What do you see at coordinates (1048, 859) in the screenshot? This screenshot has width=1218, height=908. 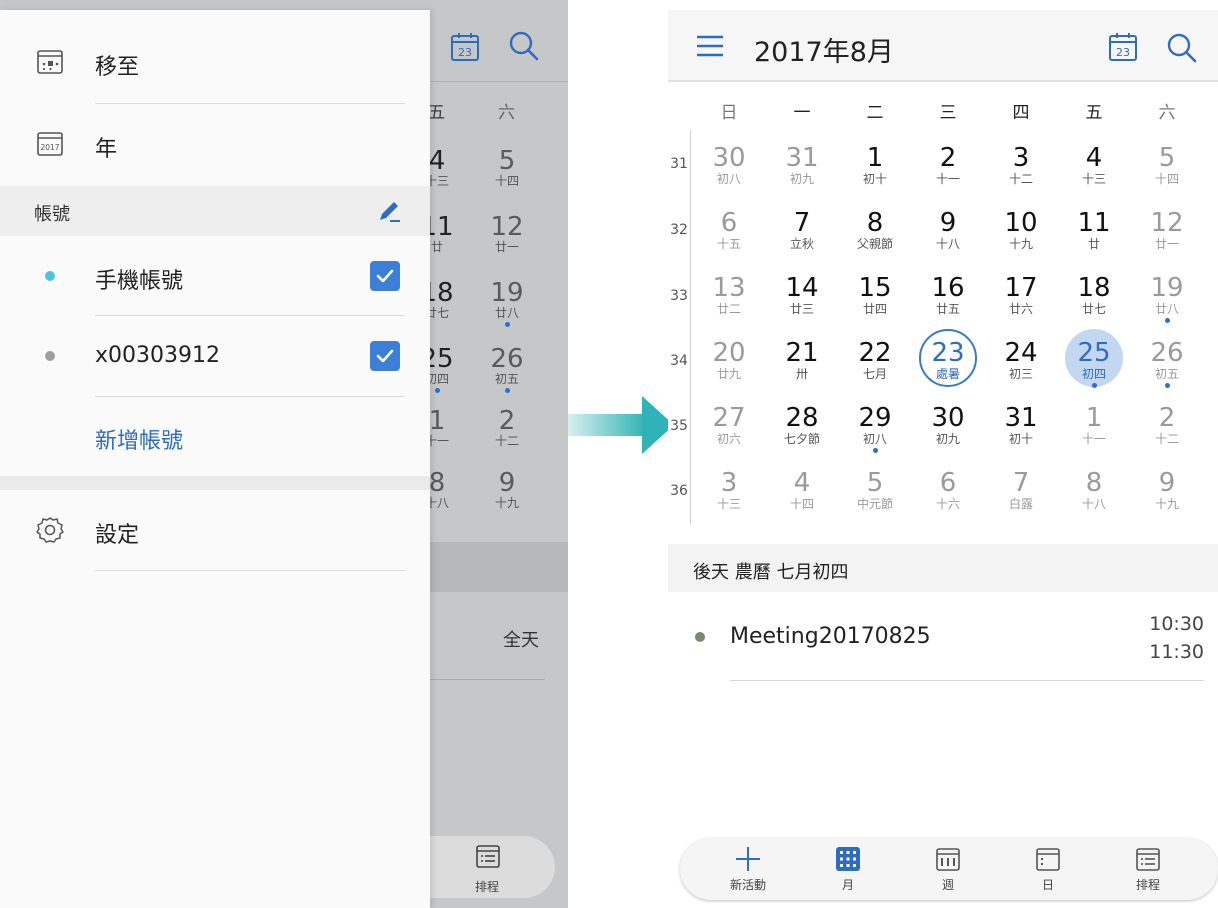 I see `day-view-icon` at bounding box center [1048, 859].